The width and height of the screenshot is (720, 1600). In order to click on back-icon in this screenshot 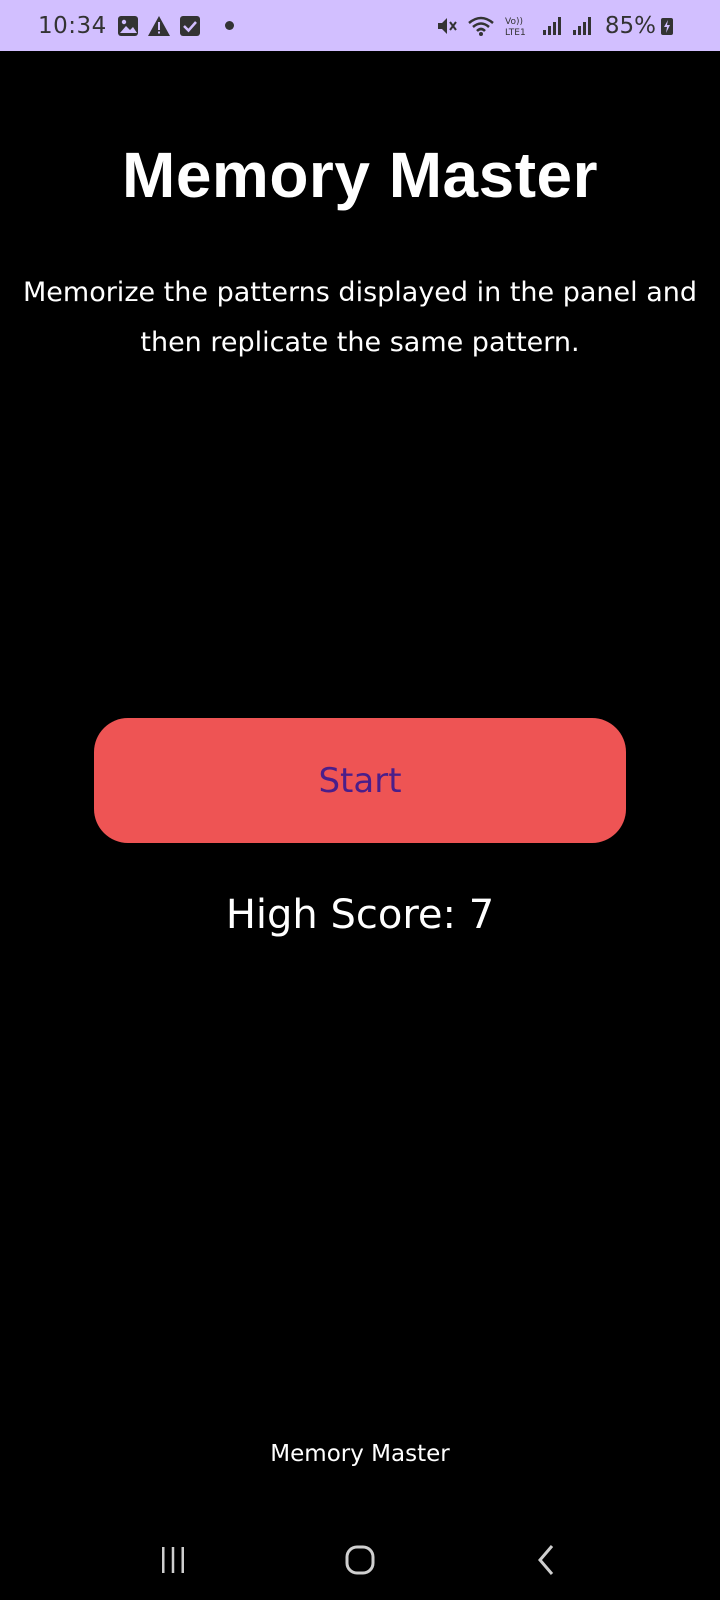, I will do `click(545, 1560)`.